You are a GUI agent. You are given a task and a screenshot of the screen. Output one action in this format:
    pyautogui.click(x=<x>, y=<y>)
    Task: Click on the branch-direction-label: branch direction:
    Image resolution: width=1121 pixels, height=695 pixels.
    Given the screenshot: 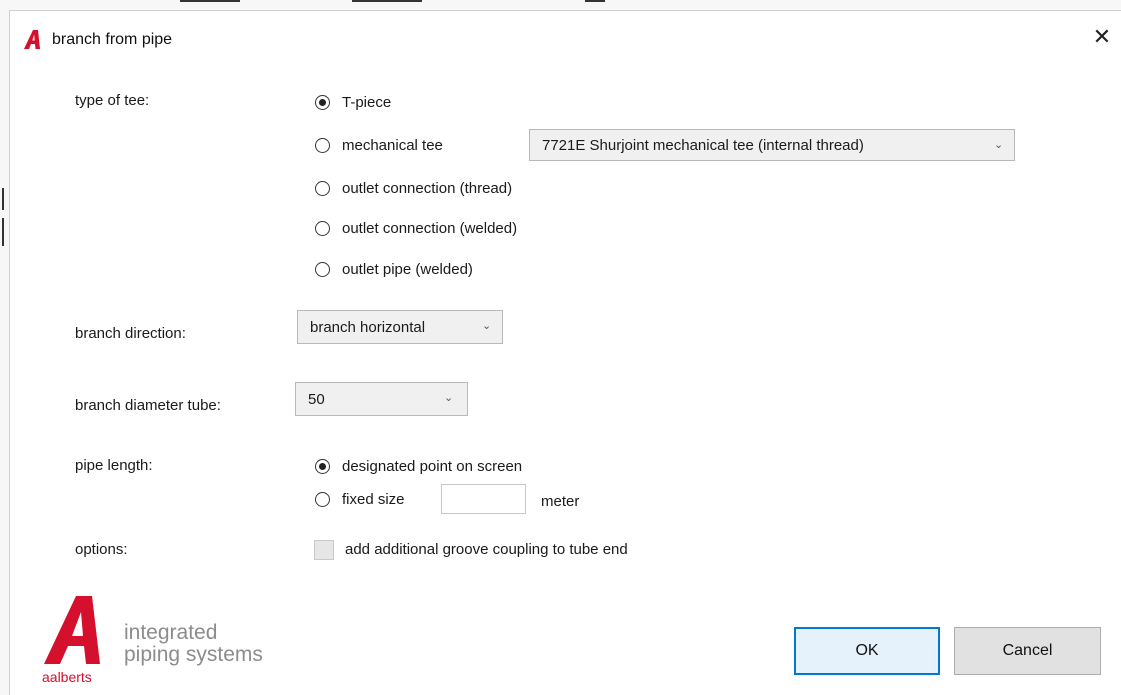 What is the action you would take?
    pyautogui.click(x=130, y=333)
    